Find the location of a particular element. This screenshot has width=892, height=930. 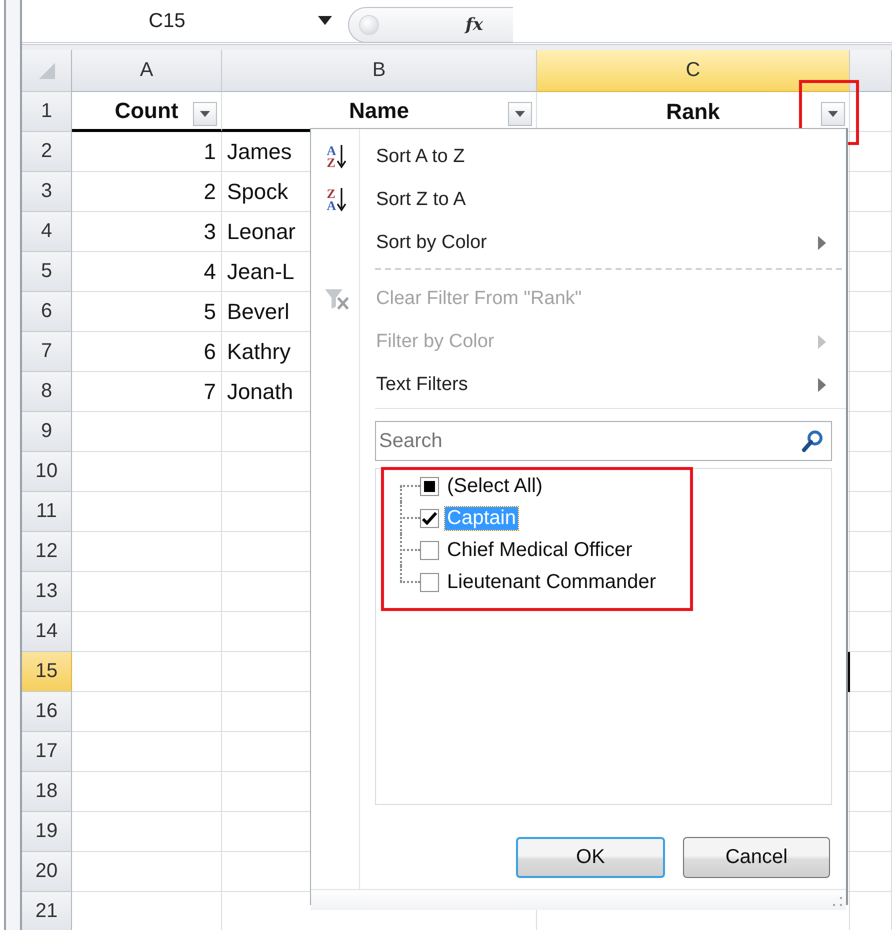

row-header: 5 is located at coordinates (47, 272).